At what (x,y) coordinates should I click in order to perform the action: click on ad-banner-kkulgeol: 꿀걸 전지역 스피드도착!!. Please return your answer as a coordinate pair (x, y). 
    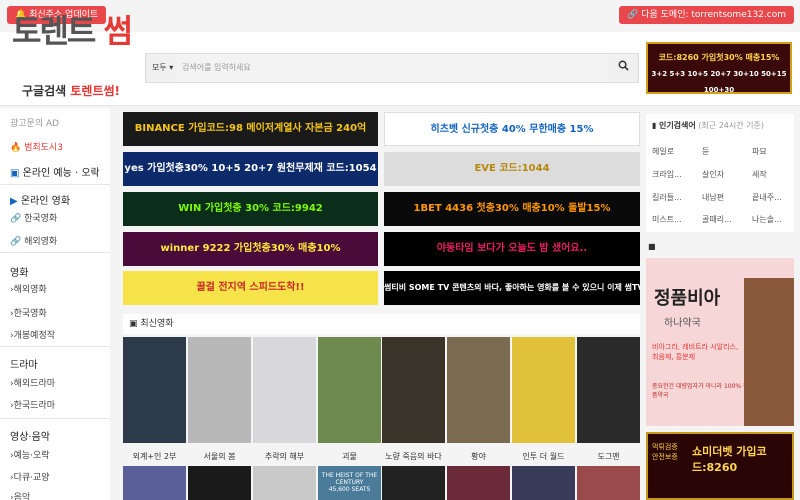
    Looking at the image, I should click on (250, 288).